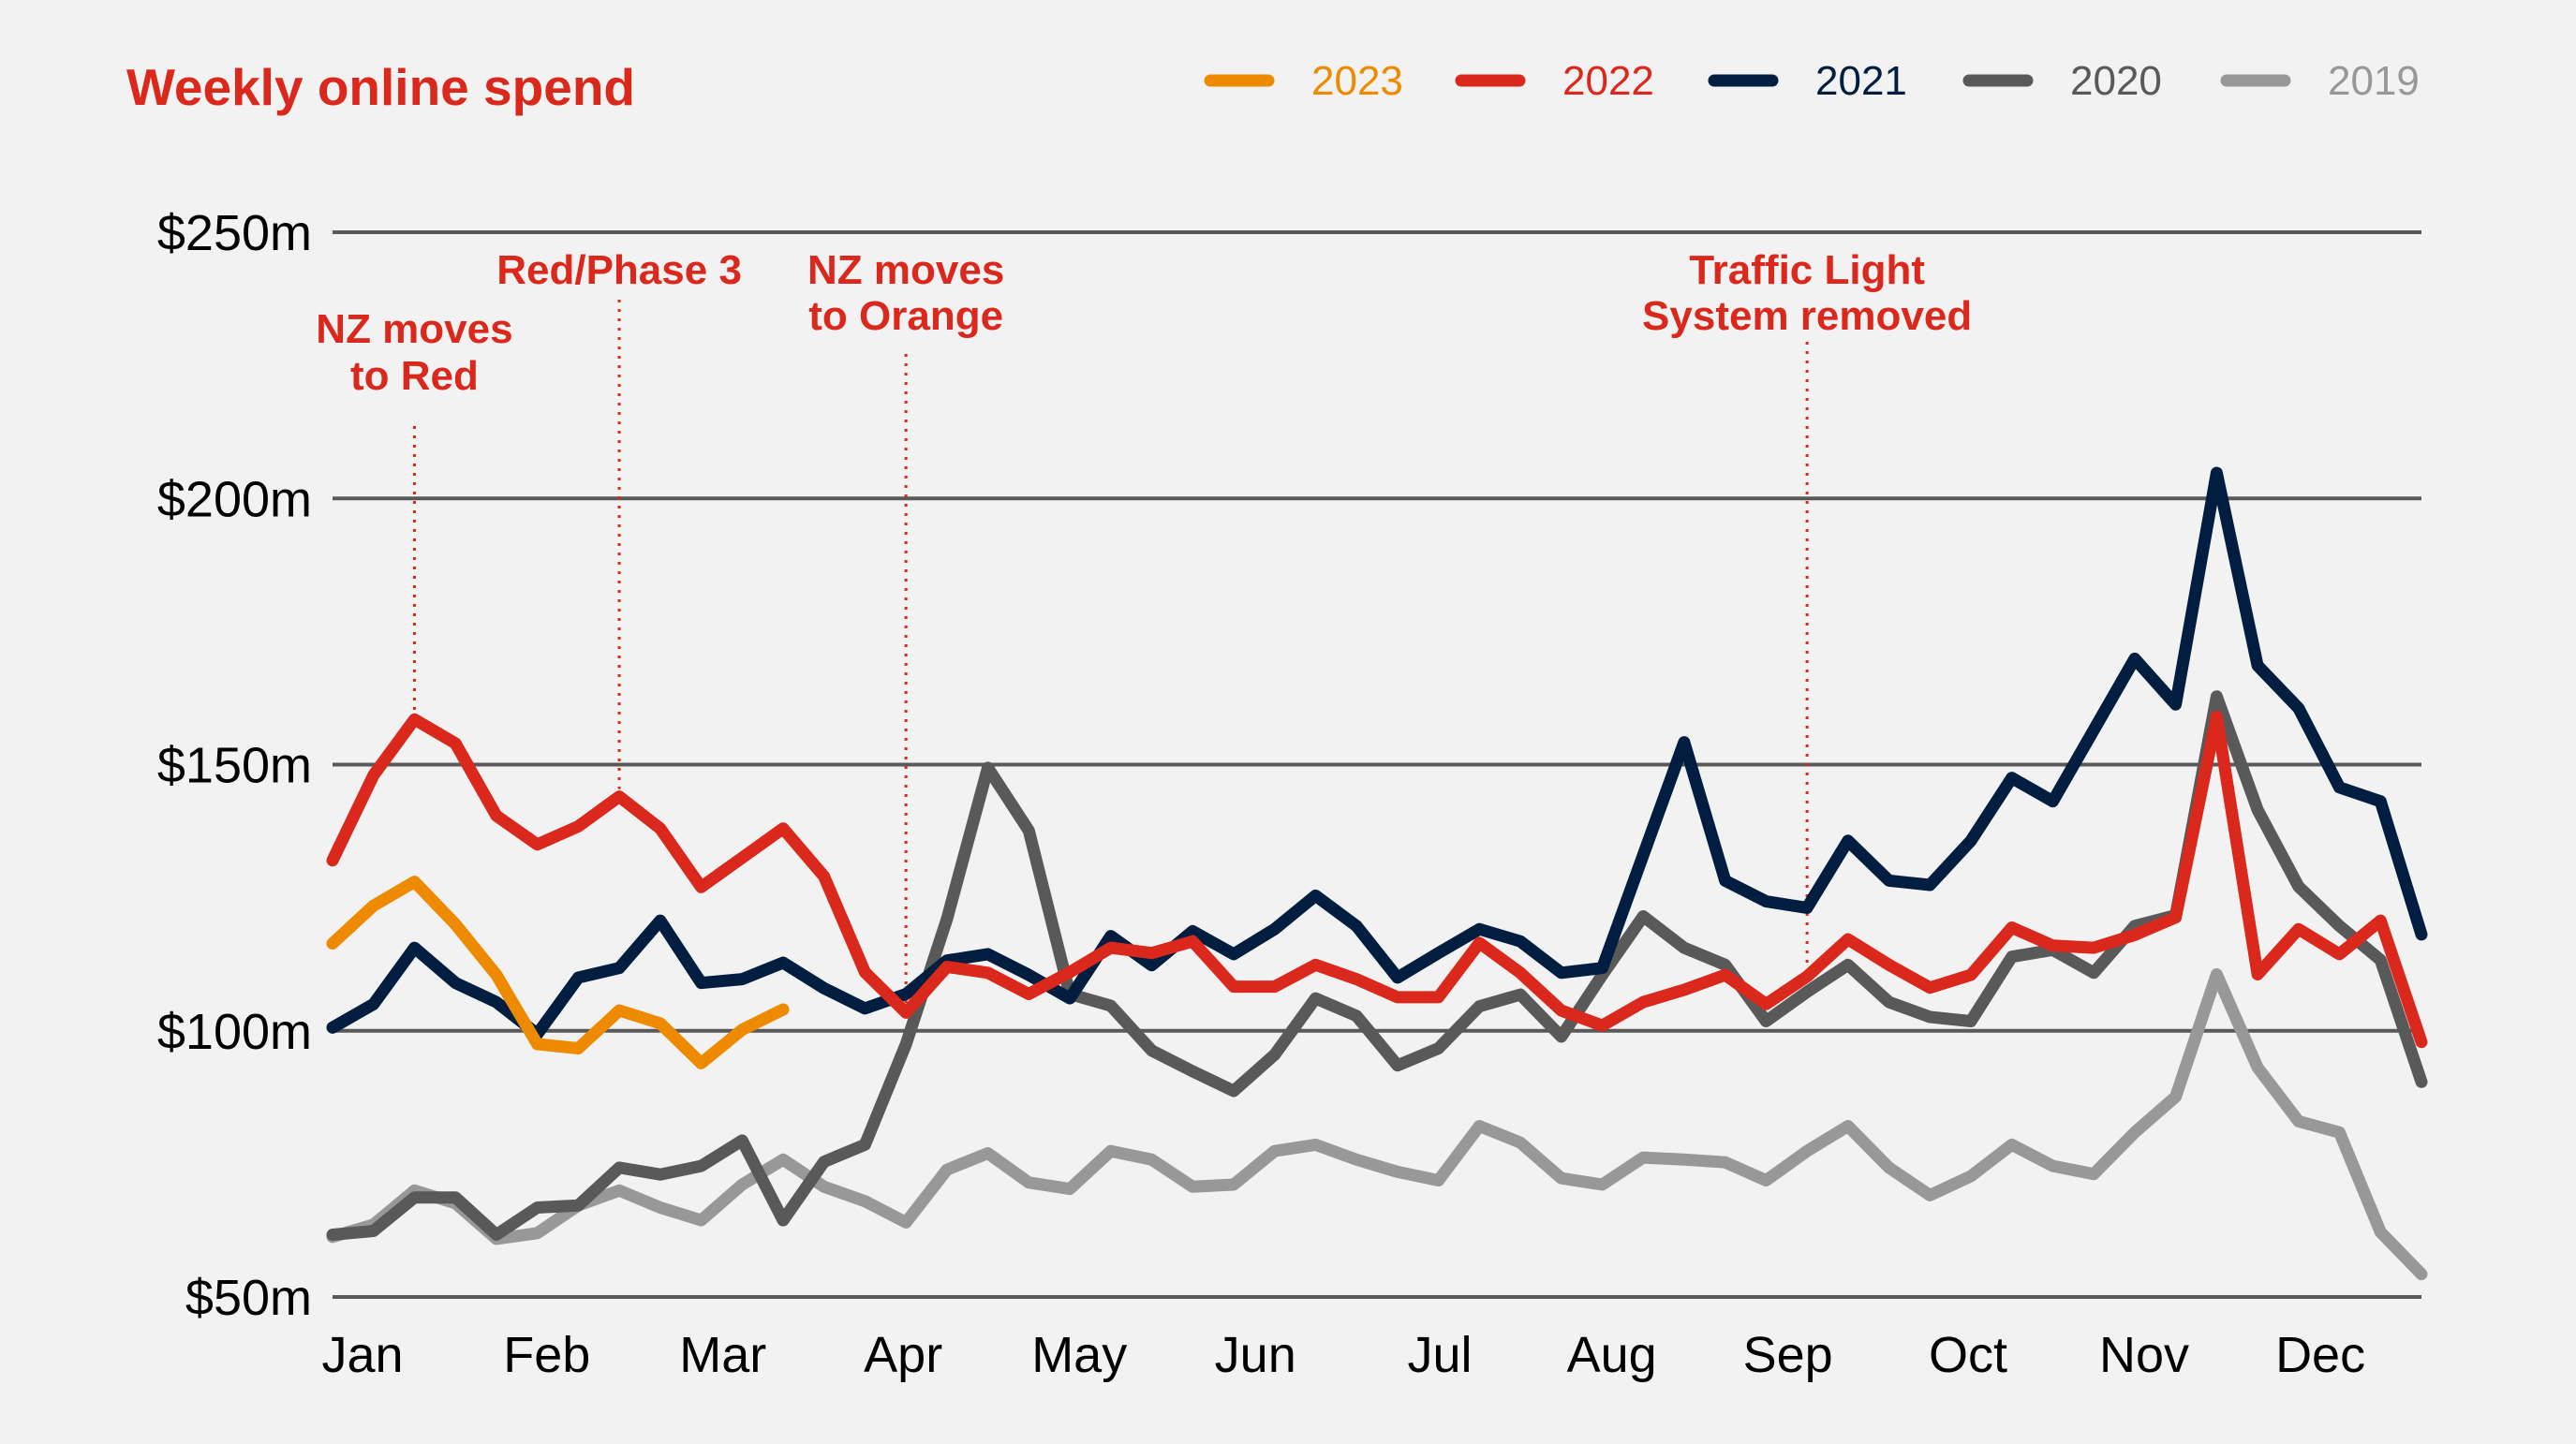 This screenshot has height=1444, width=2576. What do you see at coordinates (235, 1032) in the screenshot?
I see `y-tick-label: $100m` at bounding box center [235, 1032].